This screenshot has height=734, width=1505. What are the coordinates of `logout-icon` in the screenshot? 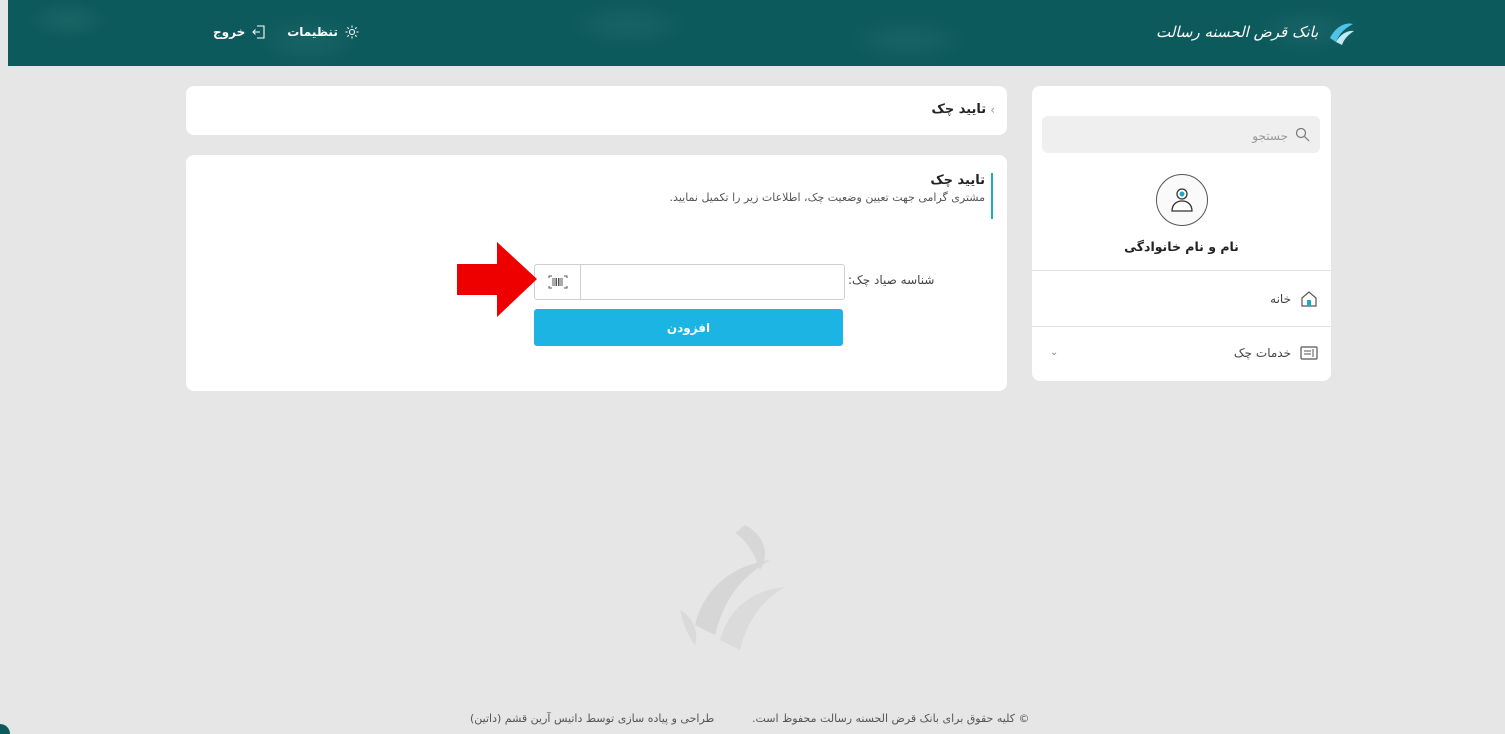 It's located at (258, 32).